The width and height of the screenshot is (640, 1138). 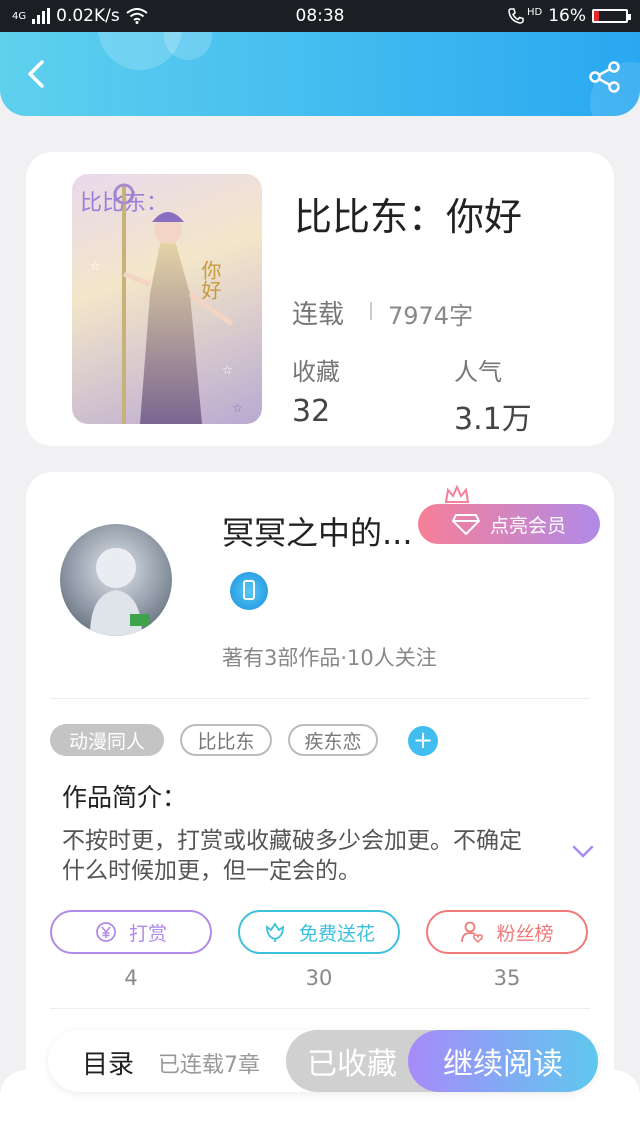 I want to click on favorited-label: 已收藏, so click(x=352, y=1064).